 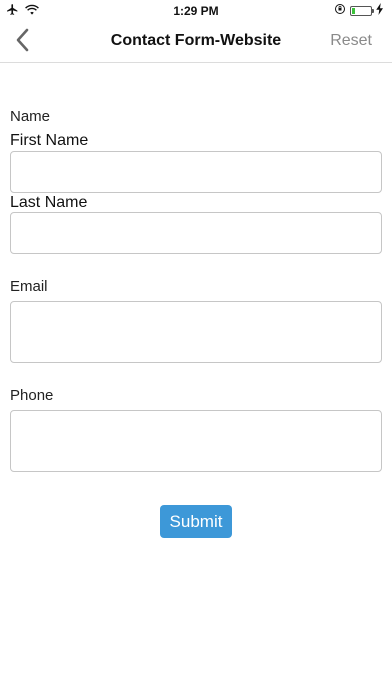 What do you see at coordinates (196, 11) in the screenshot?
I see `status-bar: 1:29 PM` at bounding box center [196, 11].